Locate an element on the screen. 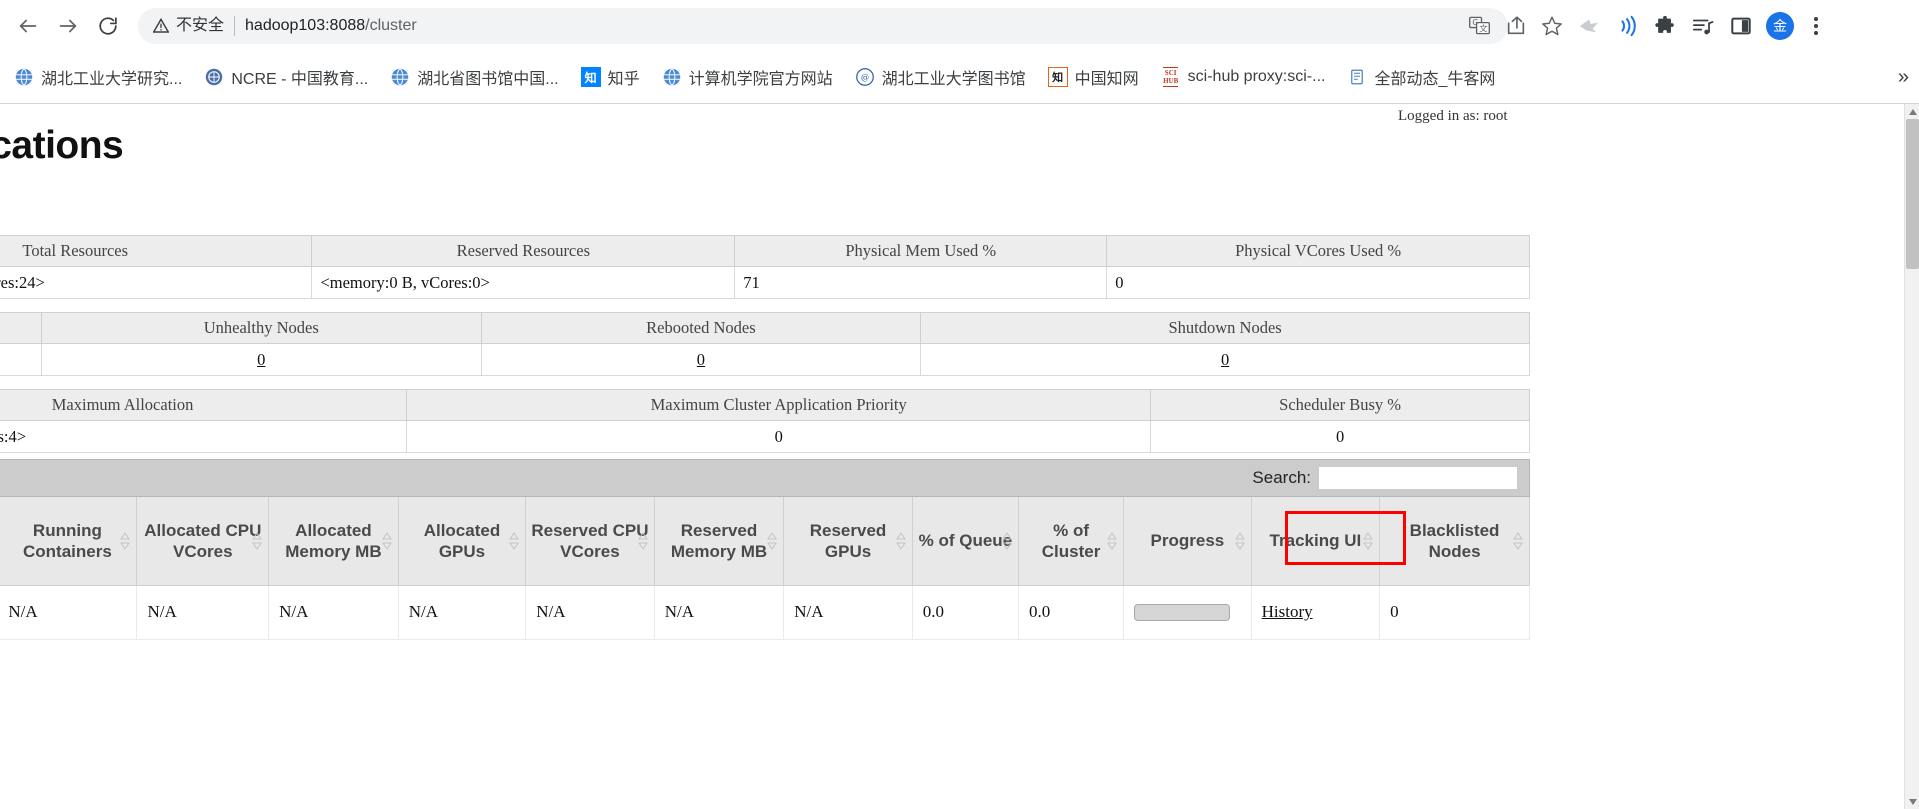 This screenshot has height=809, width=1919. col-allocated-gpus: Allocated GPUs is located at coordinates (462, 541).